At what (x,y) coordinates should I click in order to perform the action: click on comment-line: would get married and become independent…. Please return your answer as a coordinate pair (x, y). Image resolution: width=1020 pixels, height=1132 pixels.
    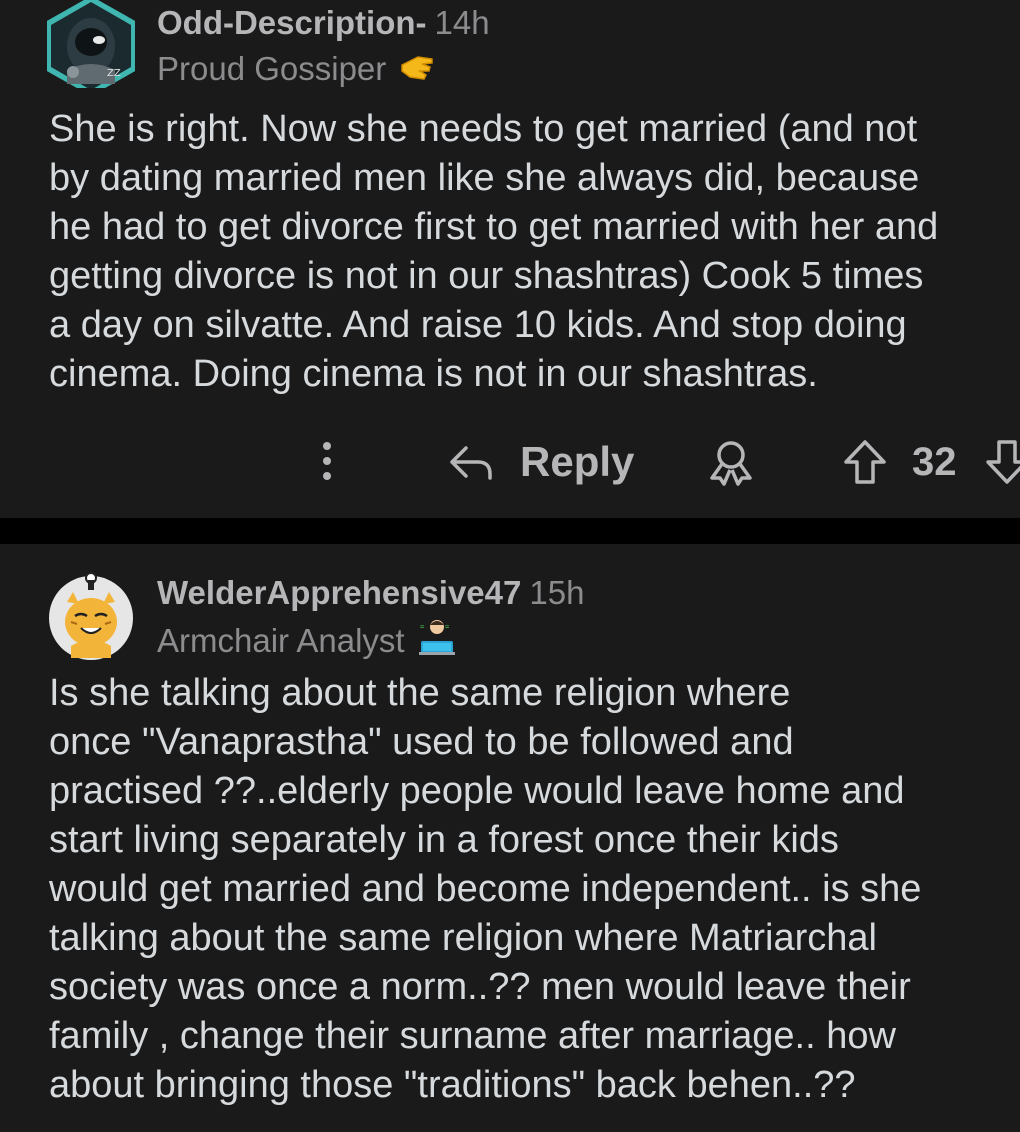
    Looking at the image, I should click on (485, 889).